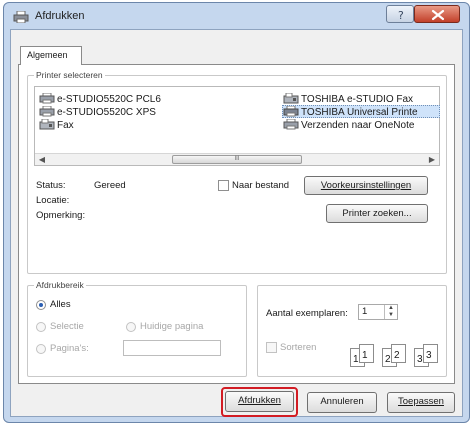 The width and height of the screenshot is (473, 426). I want to click on close-icon, so click(438, 15).